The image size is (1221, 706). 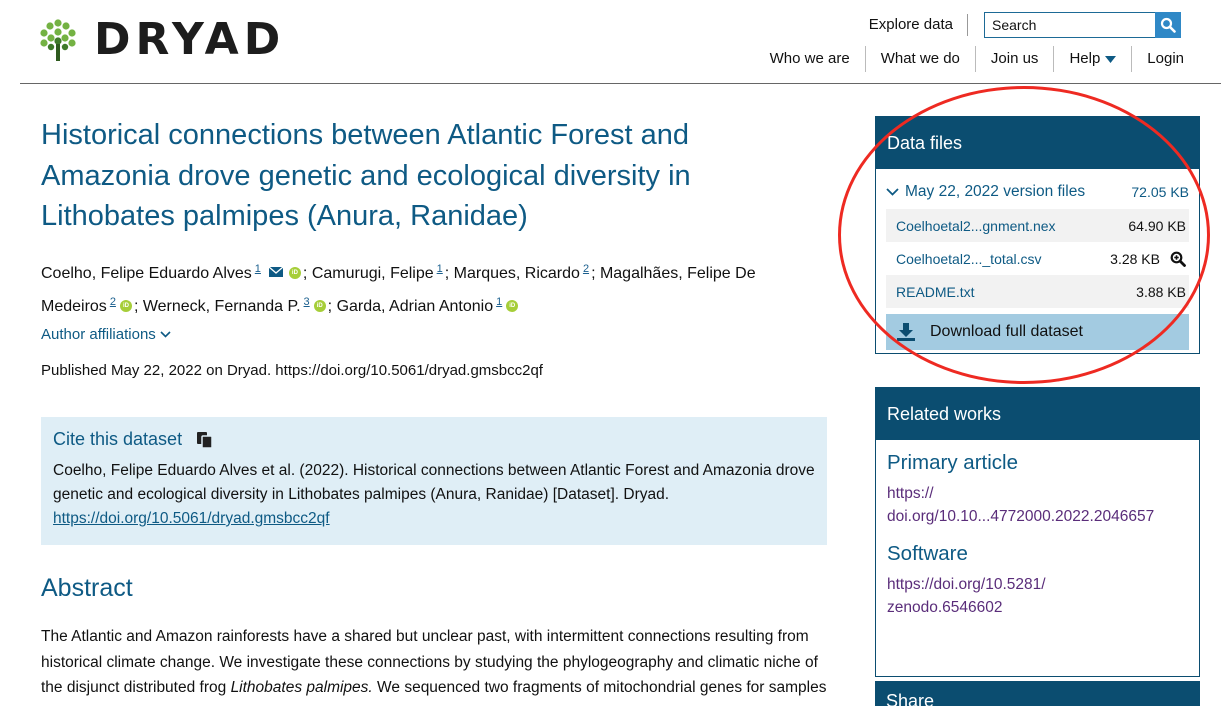 I want to click on share-panel: Share, so click(x=1037, y=693).